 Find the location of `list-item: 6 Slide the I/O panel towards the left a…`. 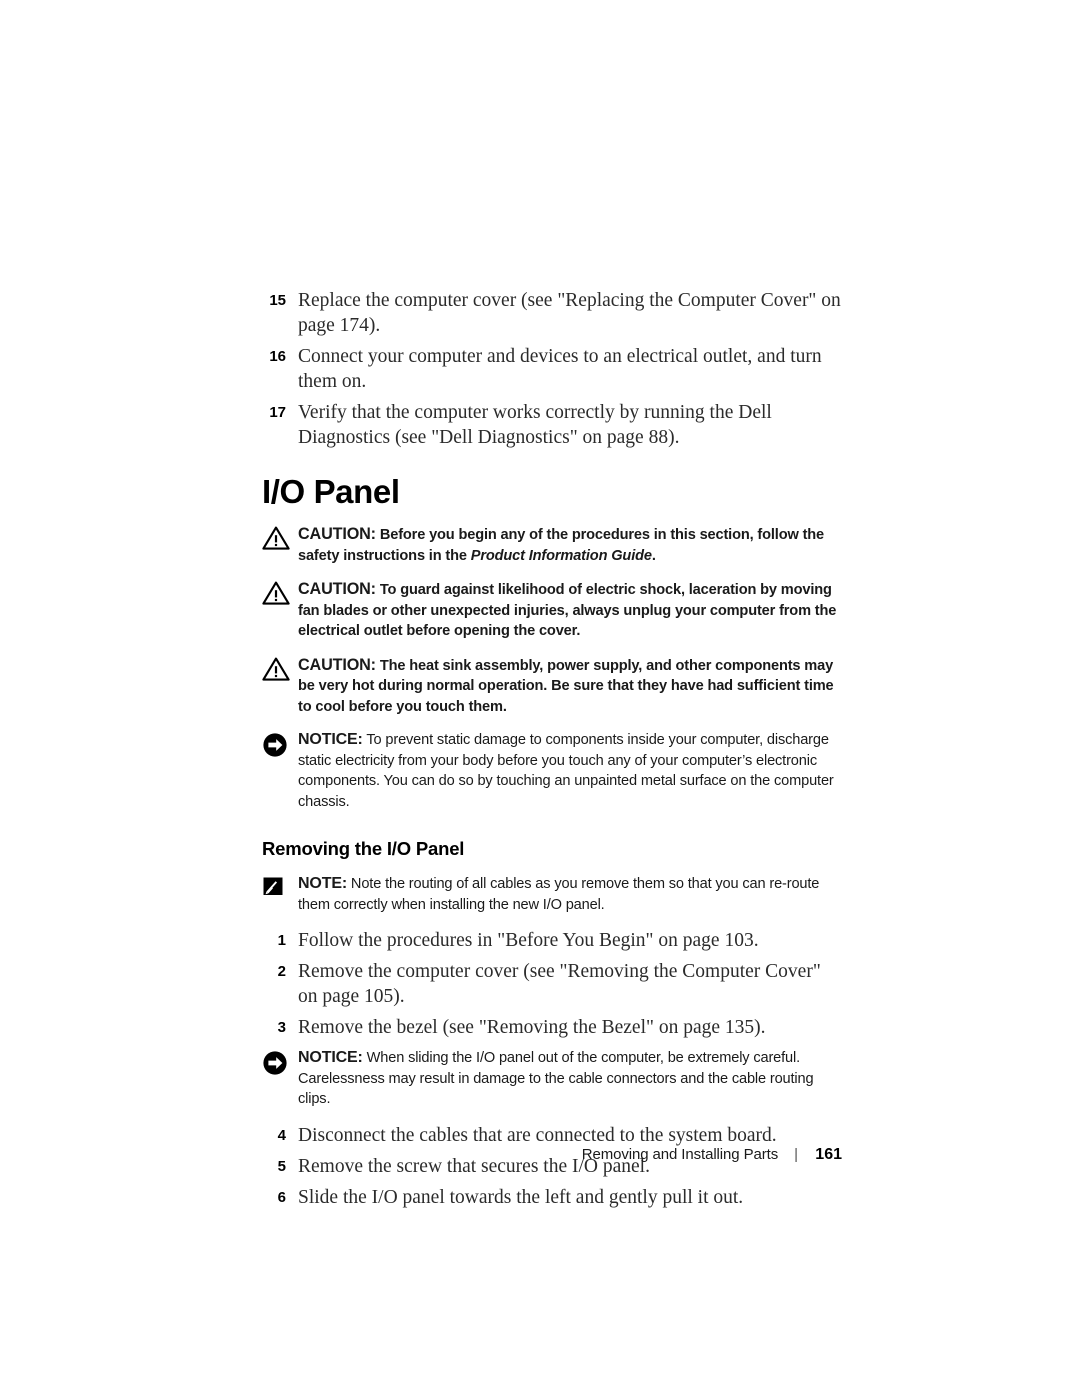

list-item: 6 Slide the I/O panel towards the left a… is located at coordinates (552, 1197).